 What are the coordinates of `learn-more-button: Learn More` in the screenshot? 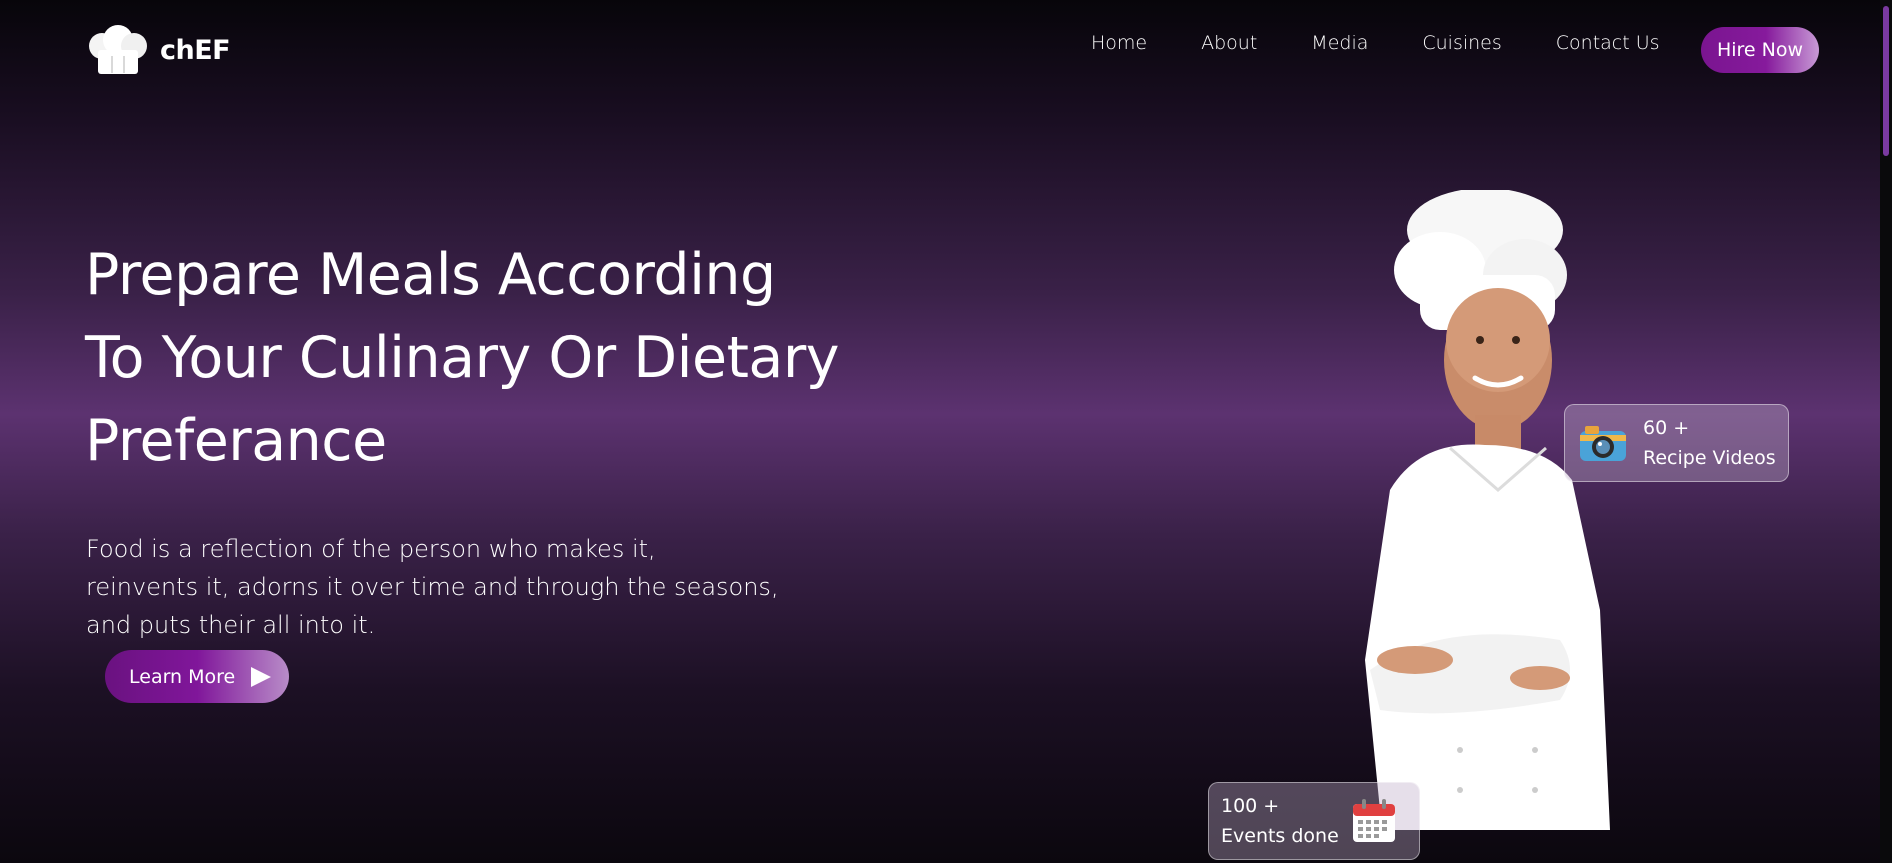 It's located at (197, 676).